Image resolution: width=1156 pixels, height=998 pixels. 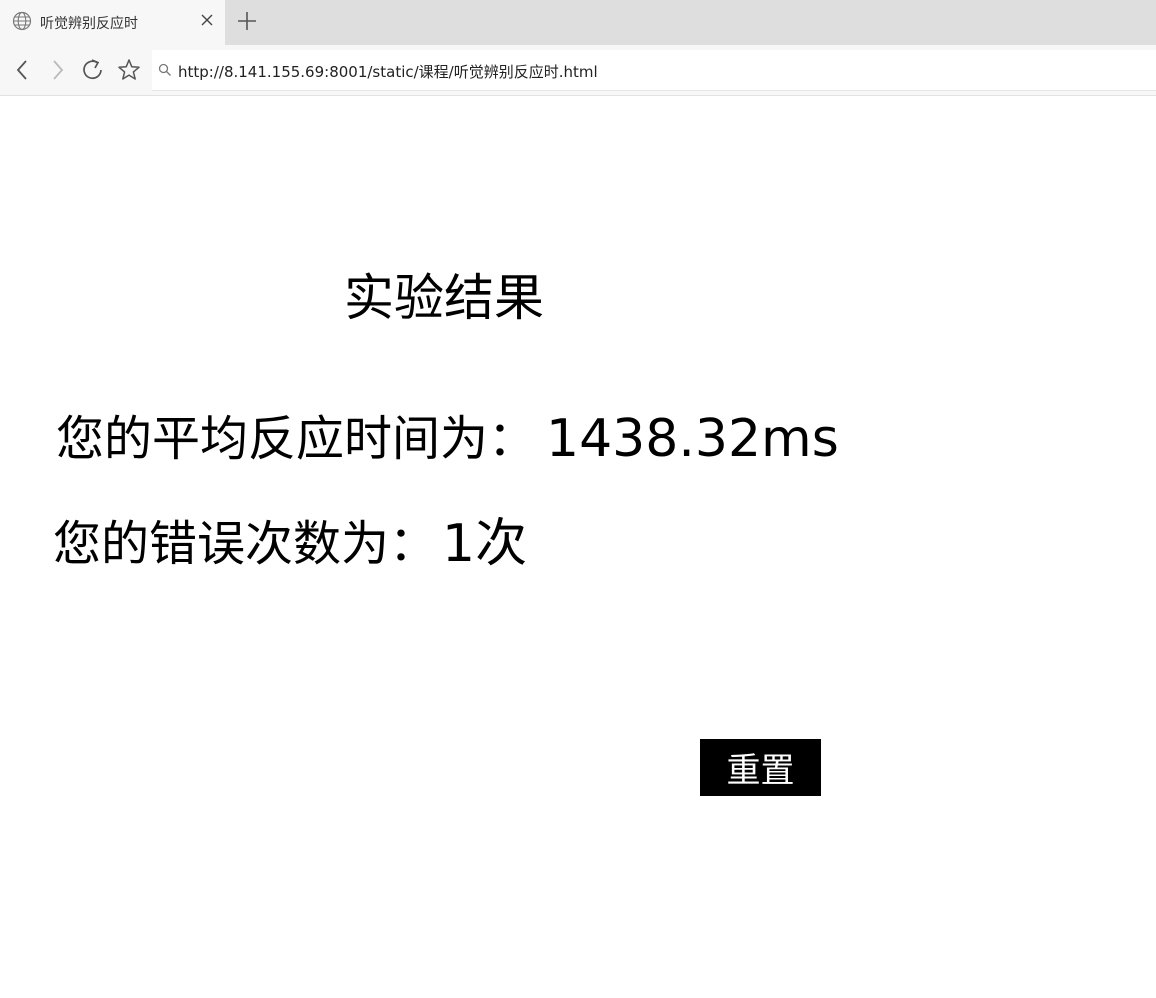 What do you see at coordinates (129, 70) in the screenshot?
I see `star-icon` at bounding box center [129, 70].